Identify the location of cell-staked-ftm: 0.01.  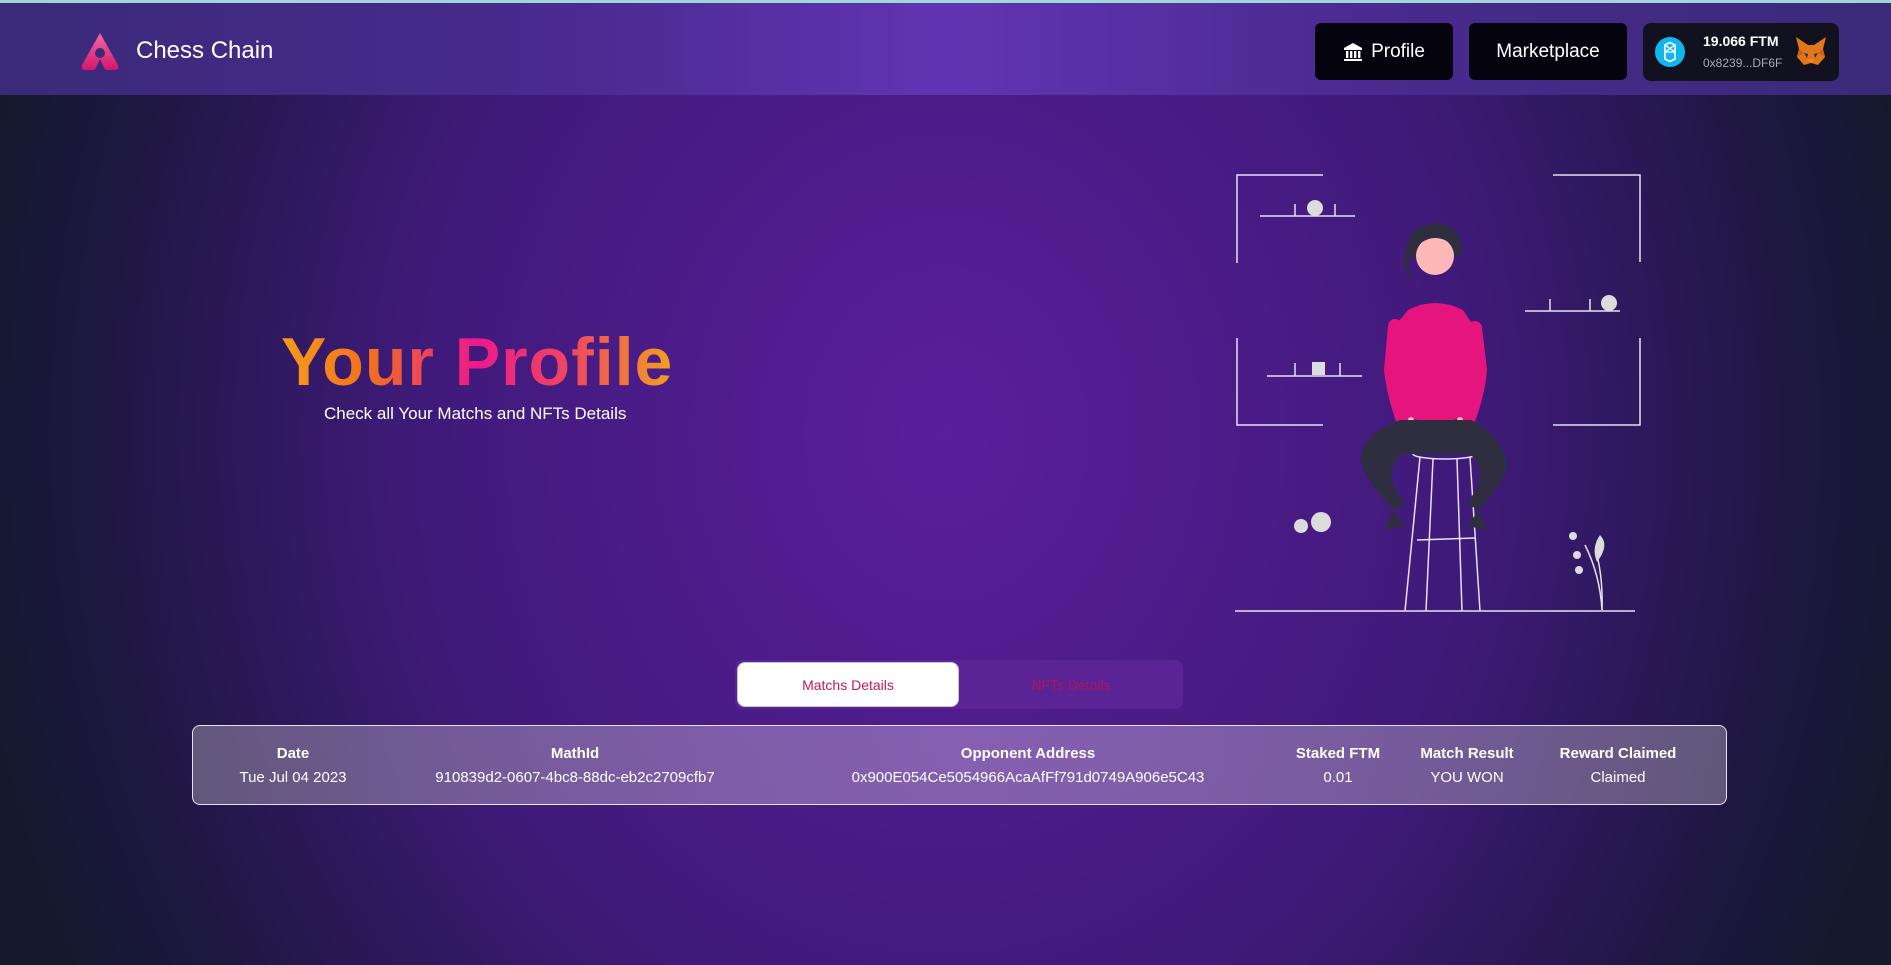
(1338, 777).